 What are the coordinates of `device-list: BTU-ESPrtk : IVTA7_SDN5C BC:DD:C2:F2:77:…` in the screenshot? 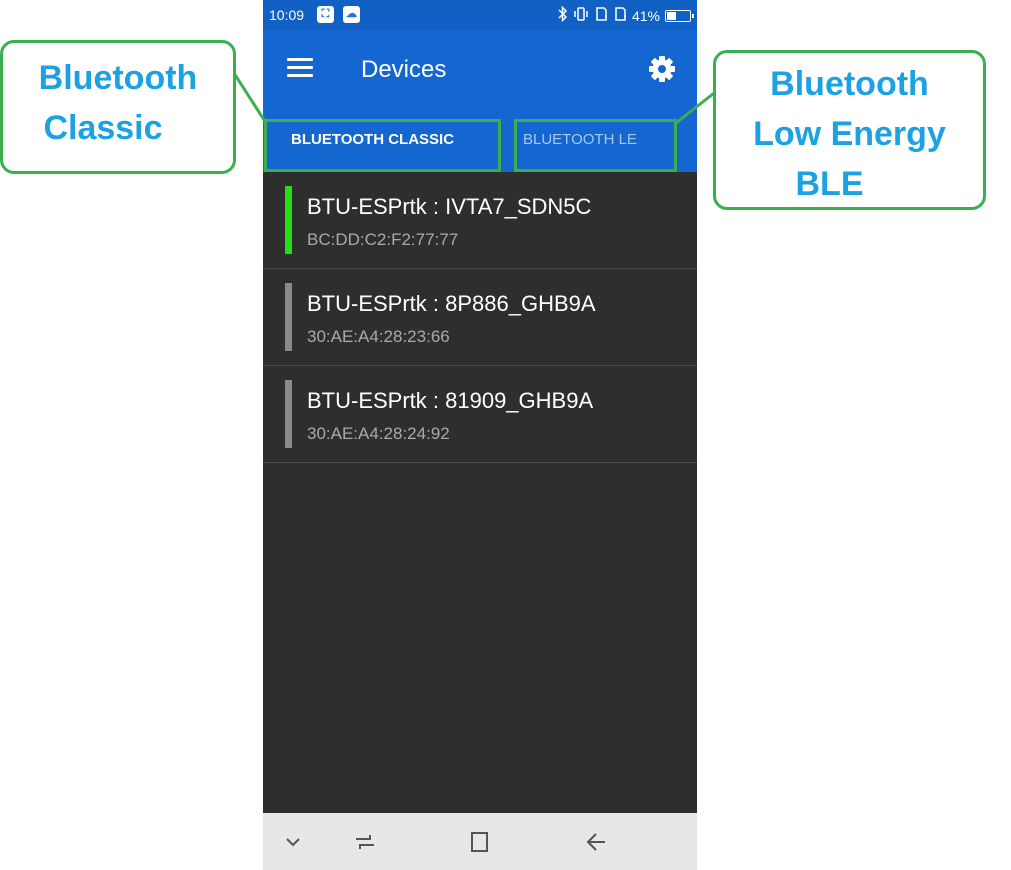 It's located at (480, 317).